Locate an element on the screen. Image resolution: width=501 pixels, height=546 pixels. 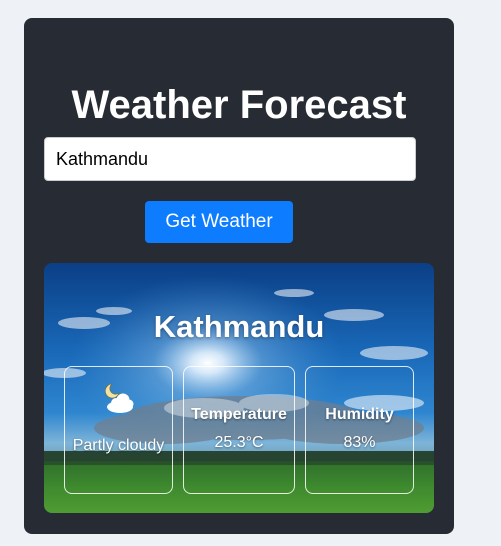
app-title: Weather Forecast is located at coordinates (239, 105).